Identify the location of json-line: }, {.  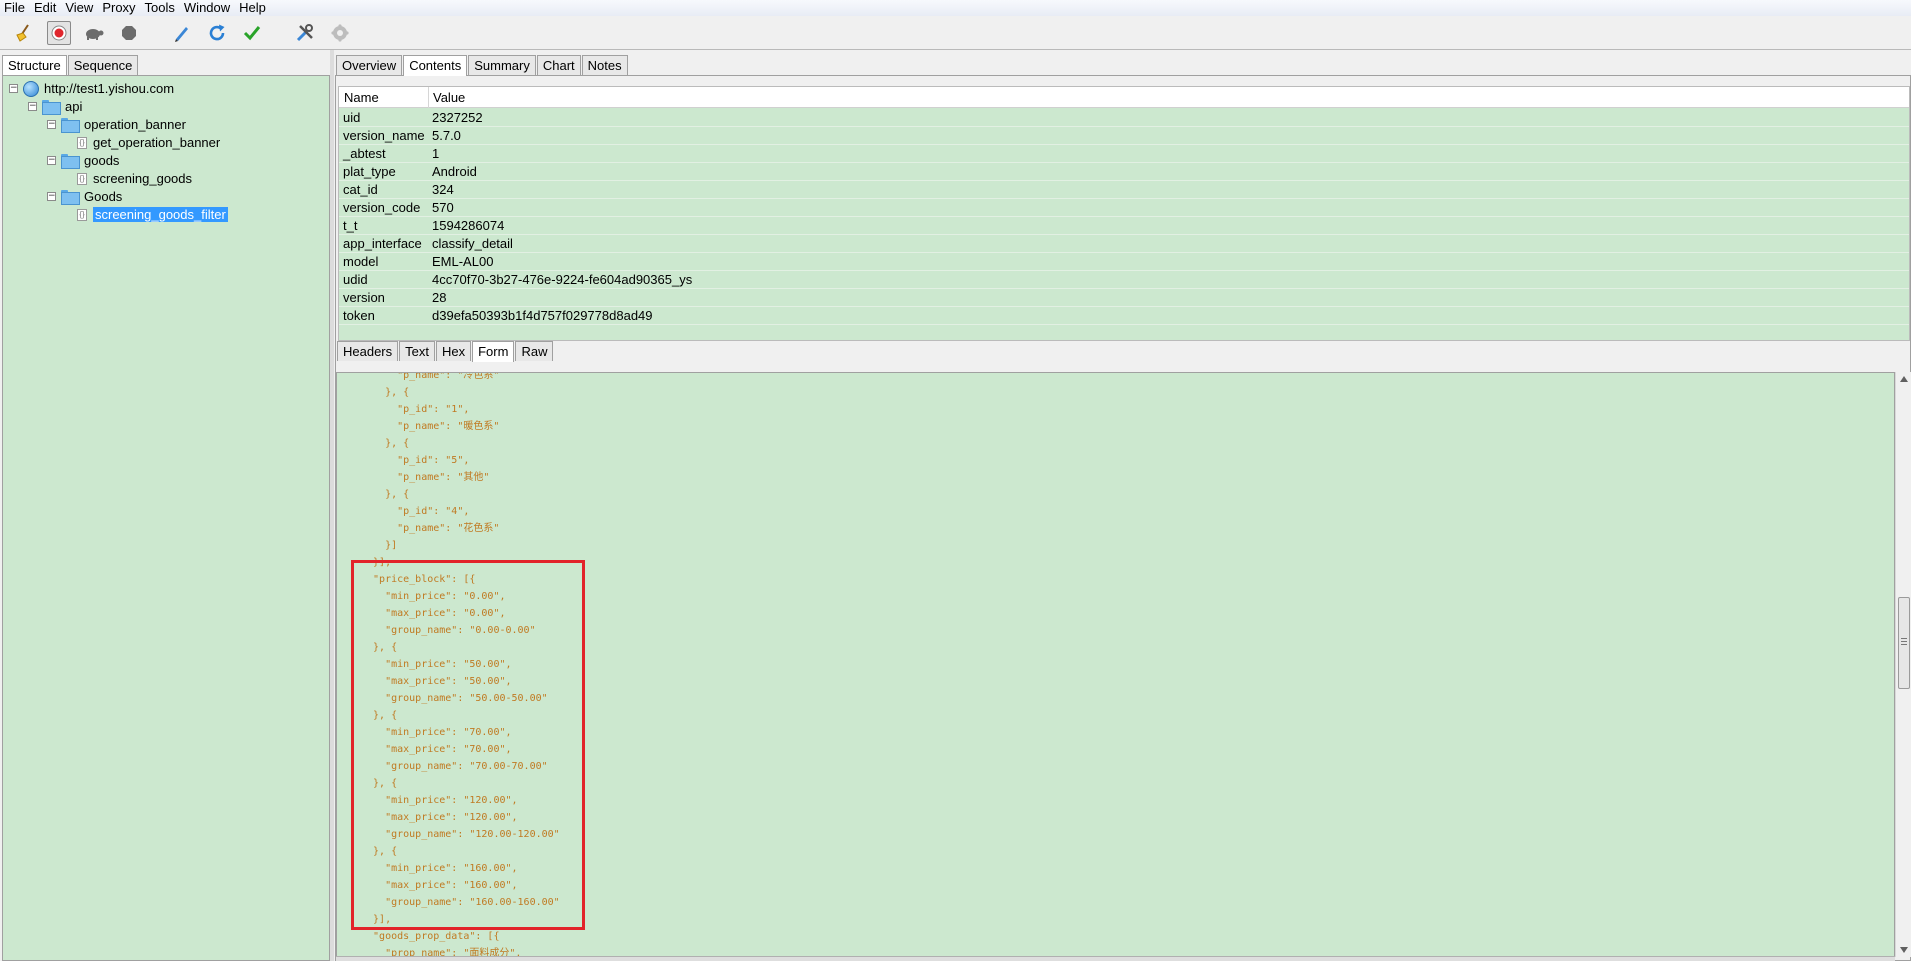
(385, 392).